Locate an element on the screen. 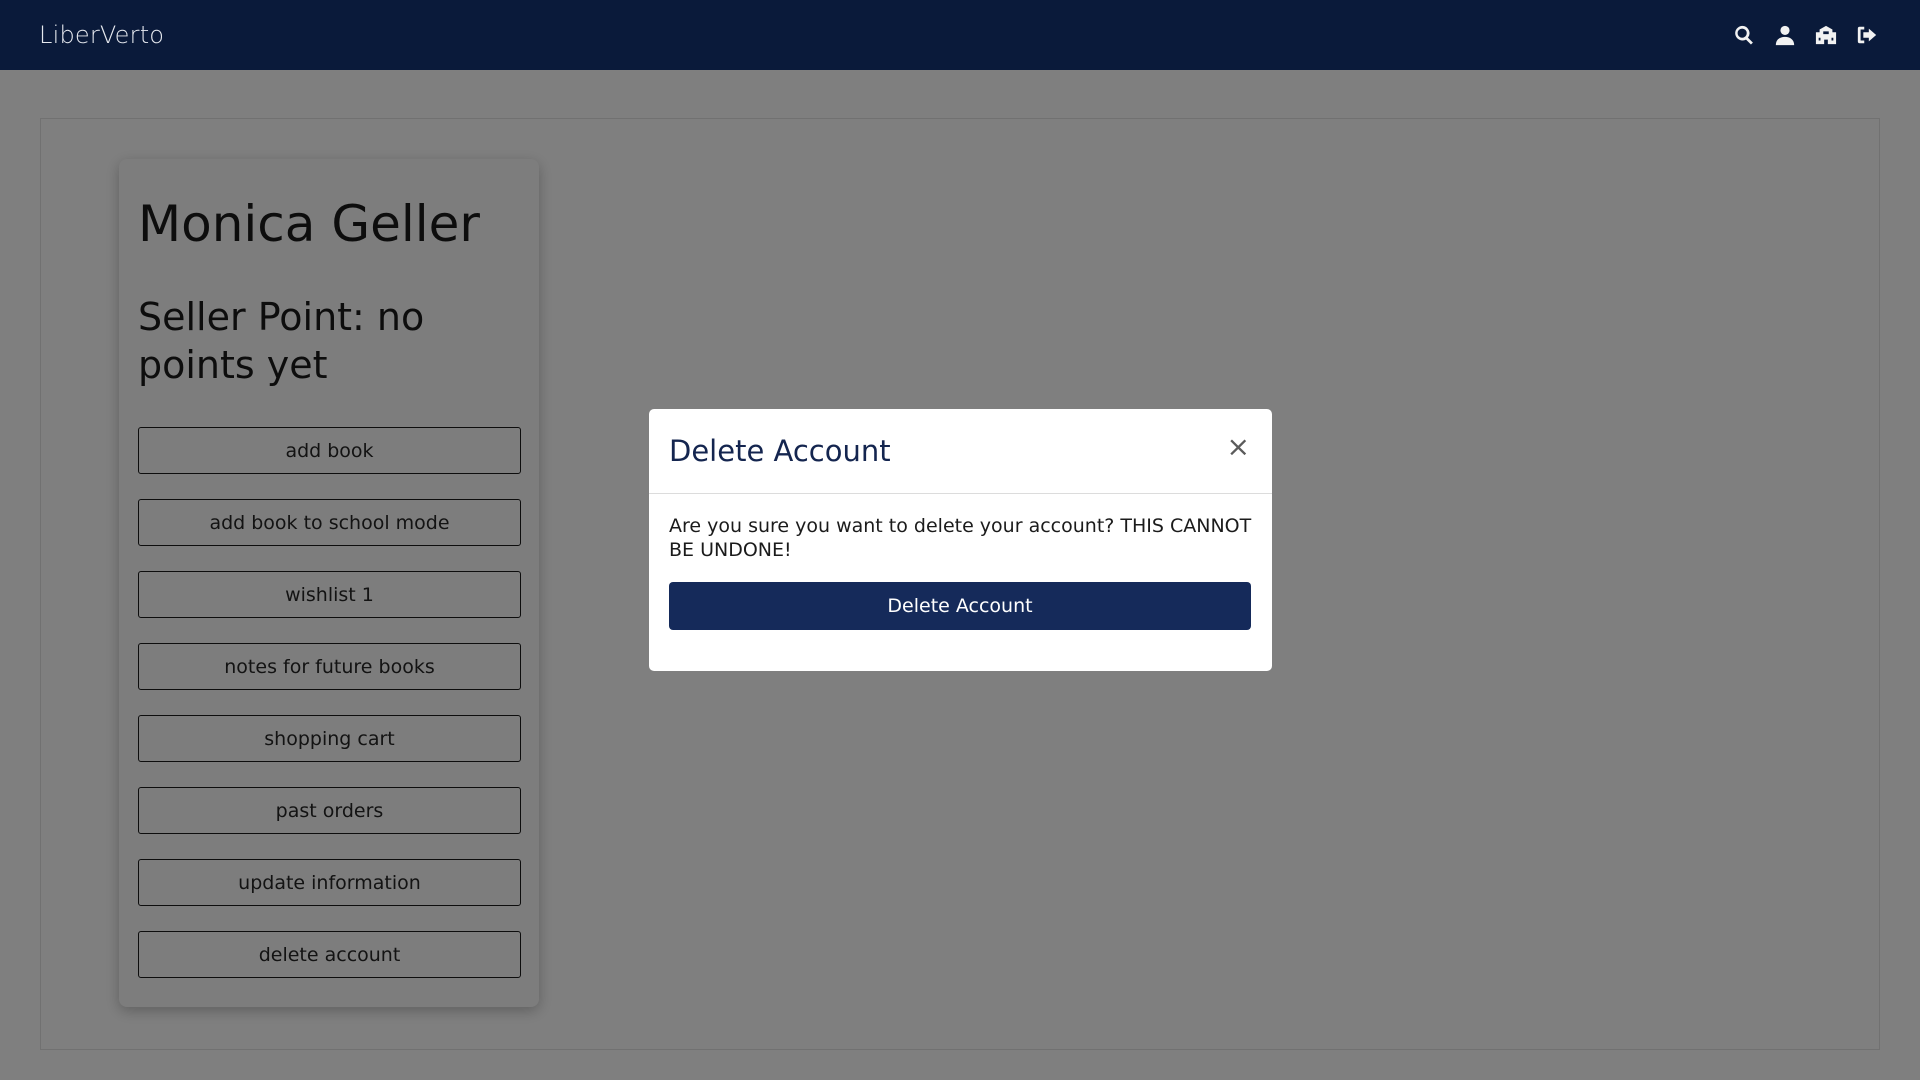 This screenshot has width=1920, height=1080. modal-title: Delete Account is located at coordinates (780, 451).